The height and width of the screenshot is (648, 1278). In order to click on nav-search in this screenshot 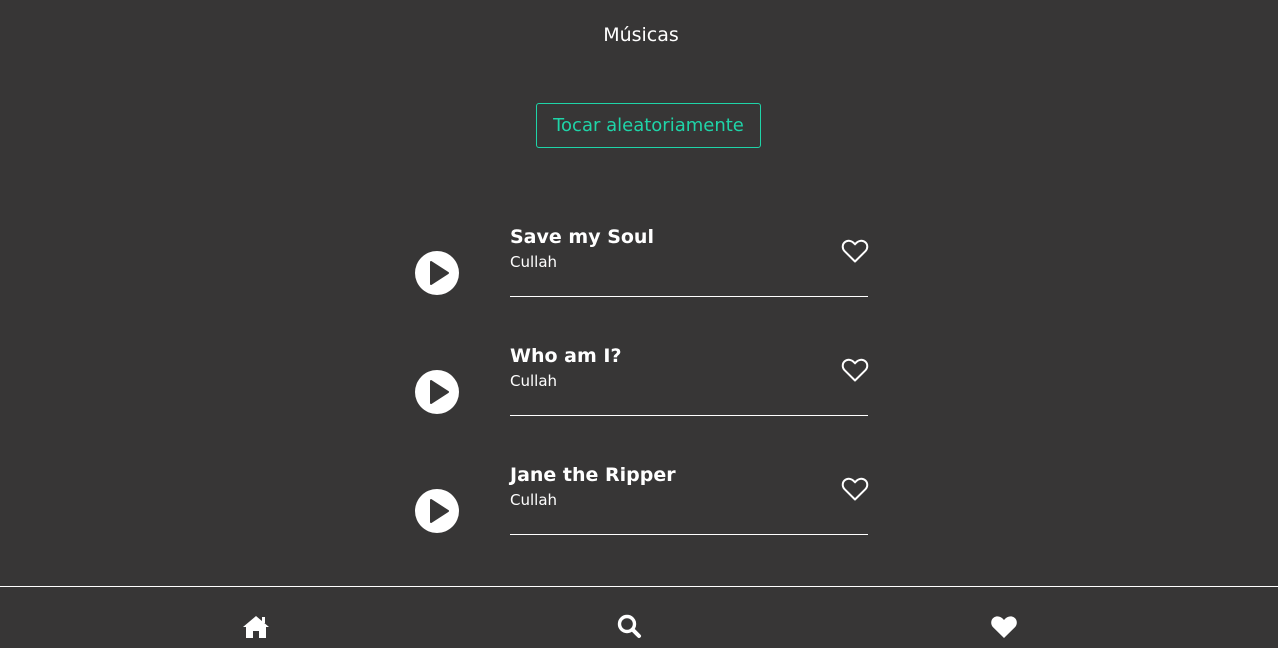, I will do `click(630, 627)`.